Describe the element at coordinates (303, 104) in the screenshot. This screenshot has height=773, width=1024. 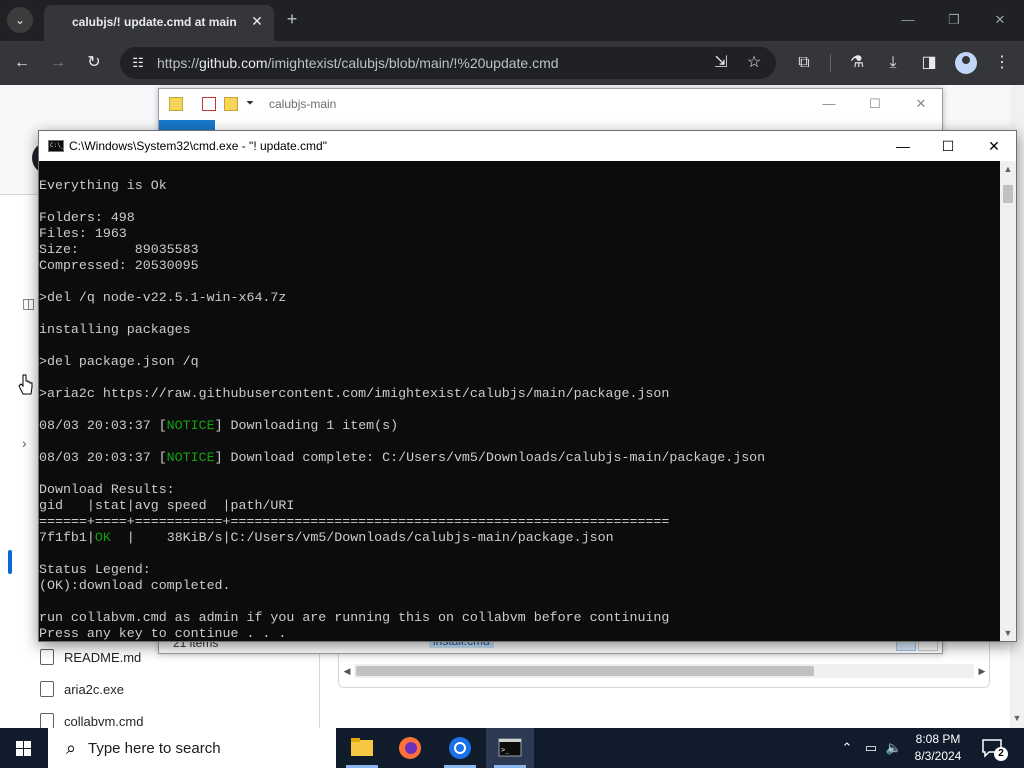
I see `explorer-title: calubjs-main` at that location.